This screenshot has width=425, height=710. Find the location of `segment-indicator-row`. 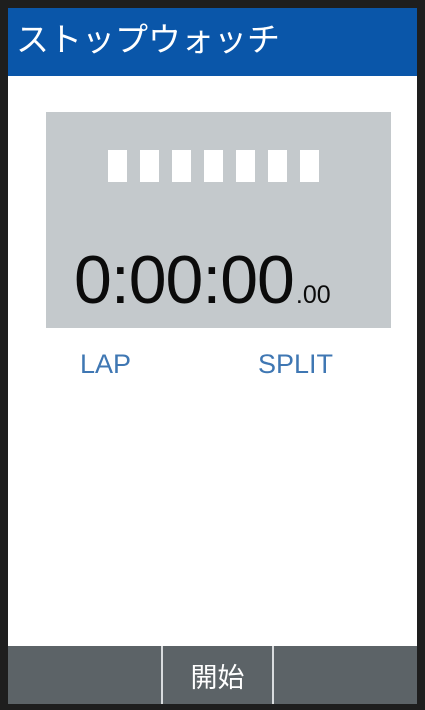

segment-indicator-row is located at coordinates (213, 166).